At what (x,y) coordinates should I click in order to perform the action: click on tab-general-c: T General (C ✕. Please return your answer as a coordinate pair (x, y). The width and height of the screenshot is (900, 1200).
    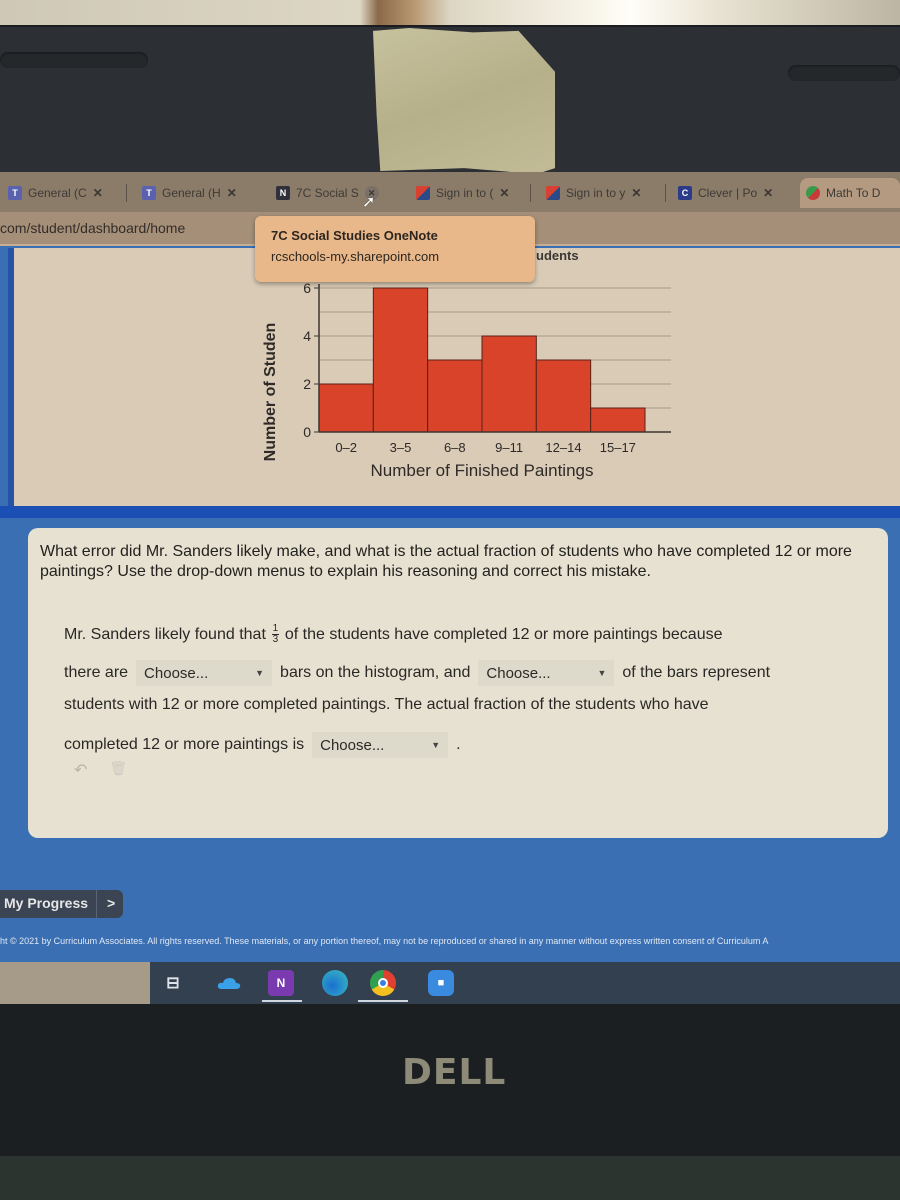
    Looking at the image, I should click on (55, 193).